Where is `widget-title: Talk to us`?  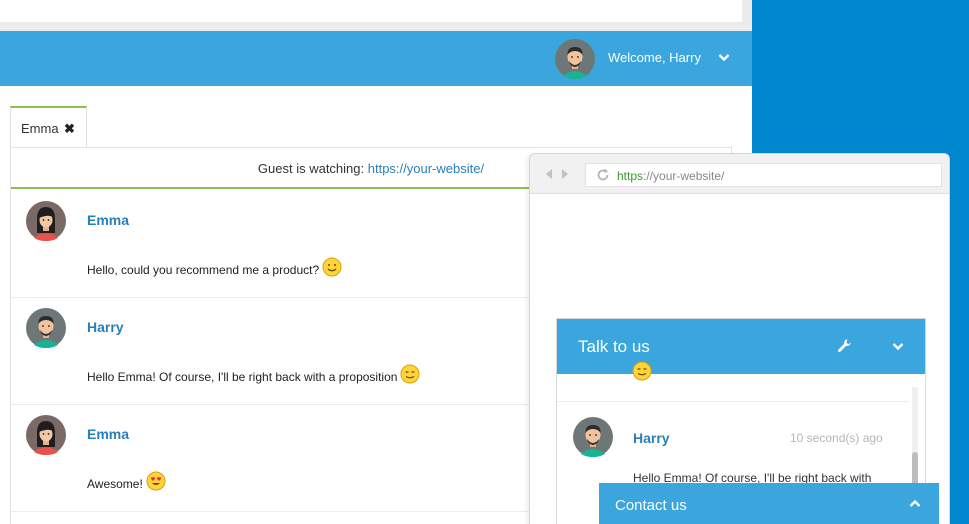
widget-title: Talk to us is located at coordinates (614, 346).